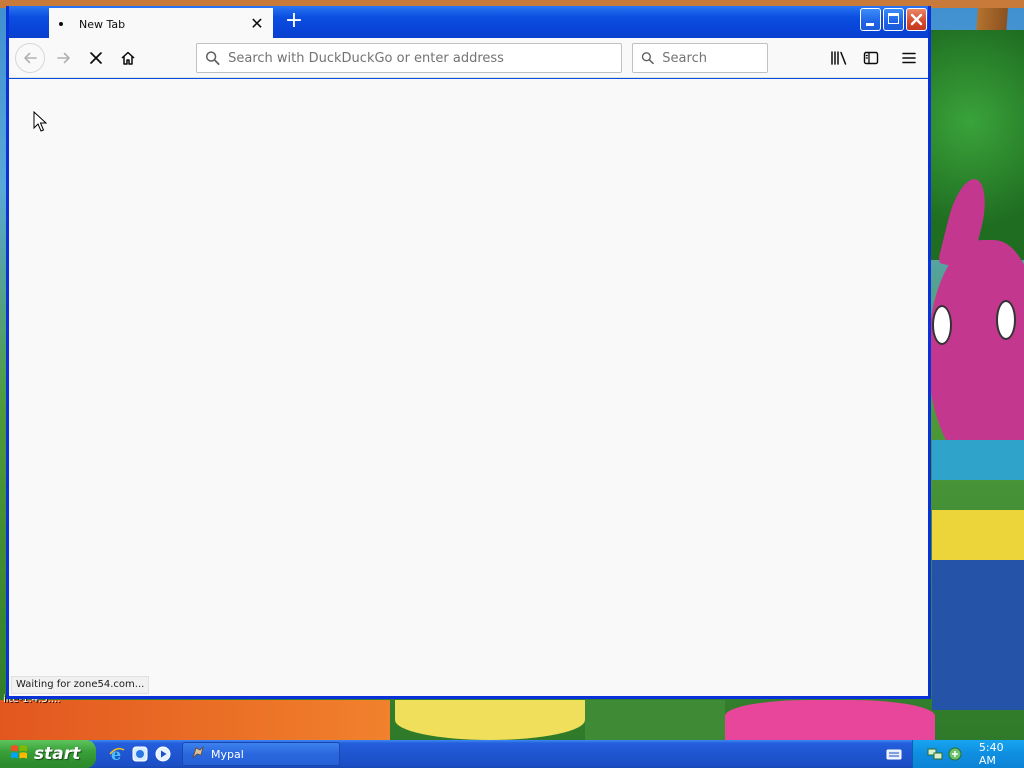 The width and height of the screenshot is (1024, 768). Describe the element at coordinates (227, 754) in the screenshot. I see `taskbar-item-label: Mypal` at that location.